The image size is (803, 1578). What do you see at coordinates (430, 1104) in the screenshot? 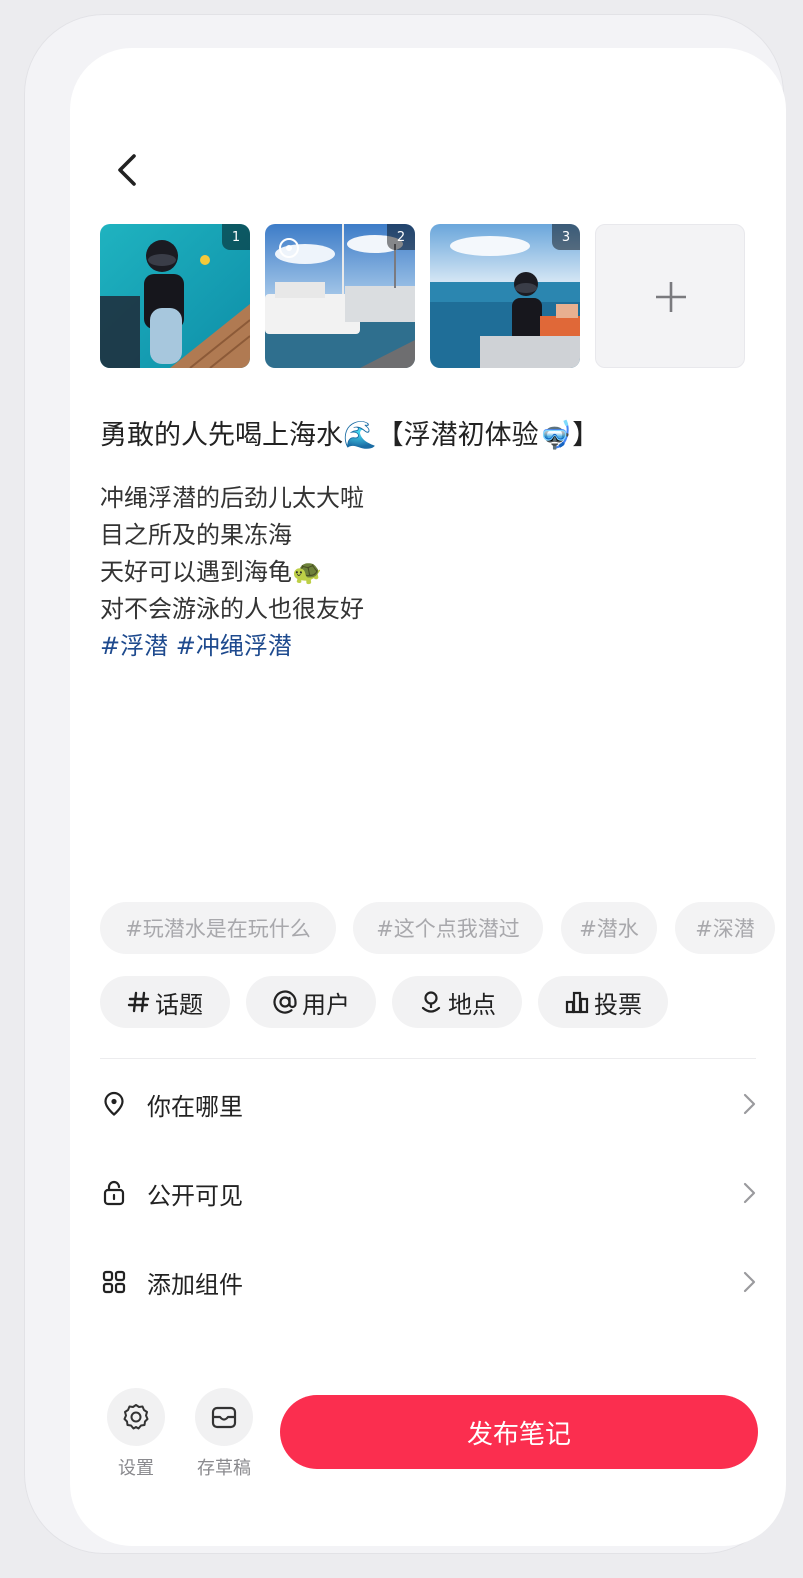
I see `location-row: 你在哪里` at bounding box center [430, 1104].